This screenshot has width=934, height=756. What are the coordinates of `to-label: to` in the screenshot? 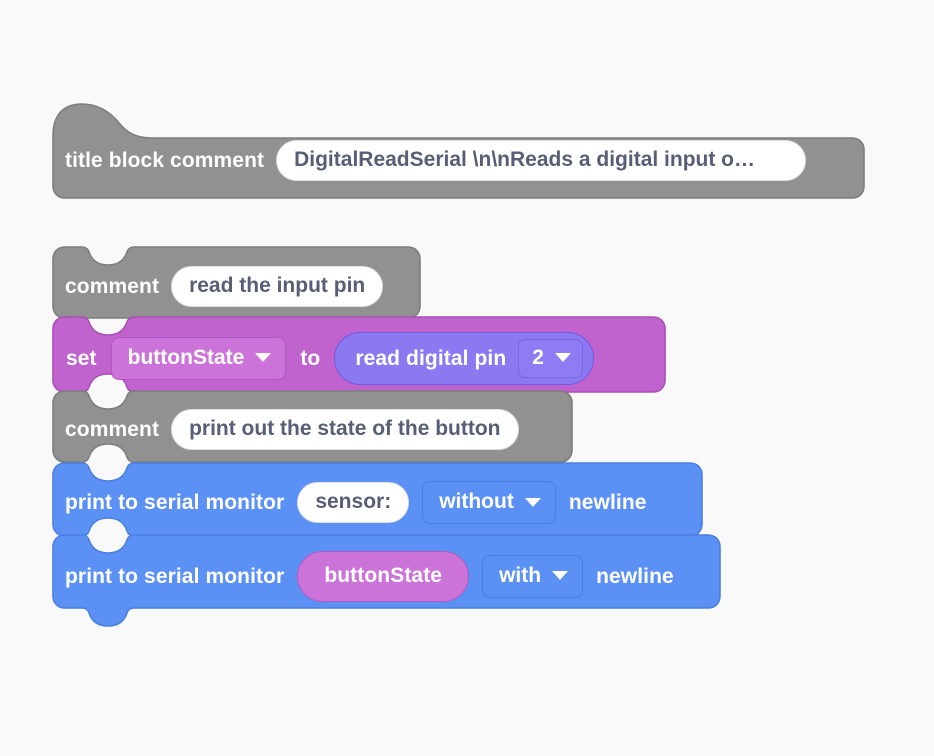 It's located at (310, 358).